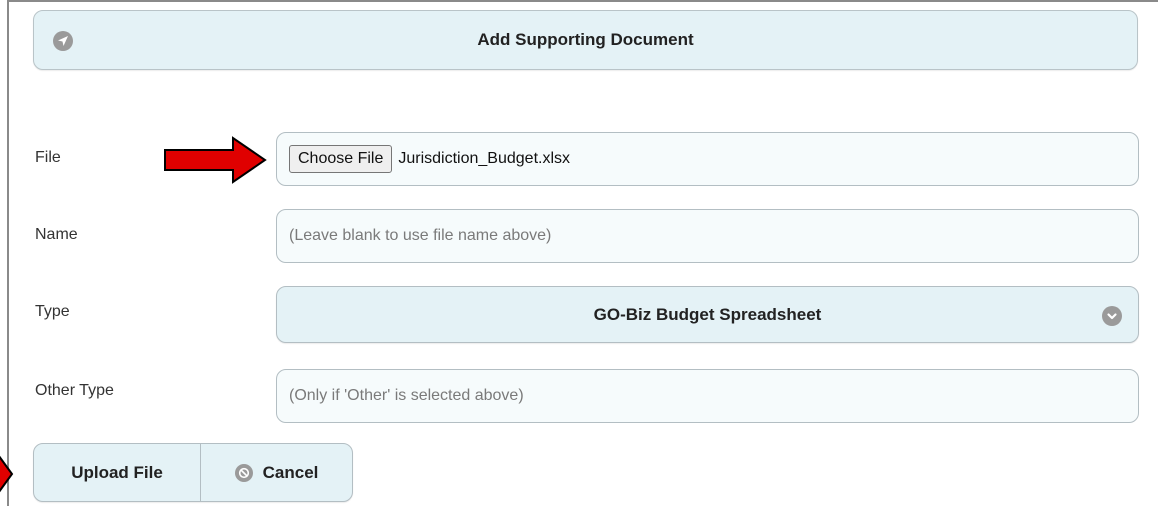 This screenshot has width=1158, height=506. I want to click on type-select: GO-Biz Budget Spreadsheet, so click(707, 314).